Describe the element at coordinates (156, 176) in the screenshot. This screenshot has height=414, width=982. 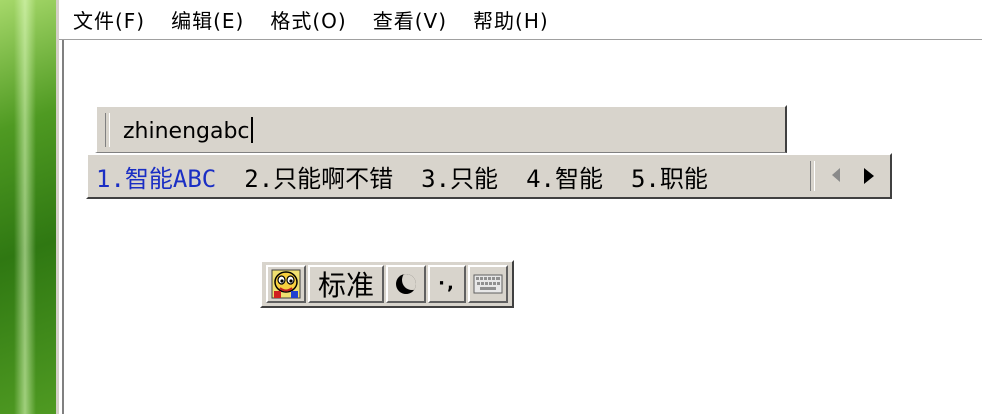
I see `candidate-1: 1.智能ABC` at that location.